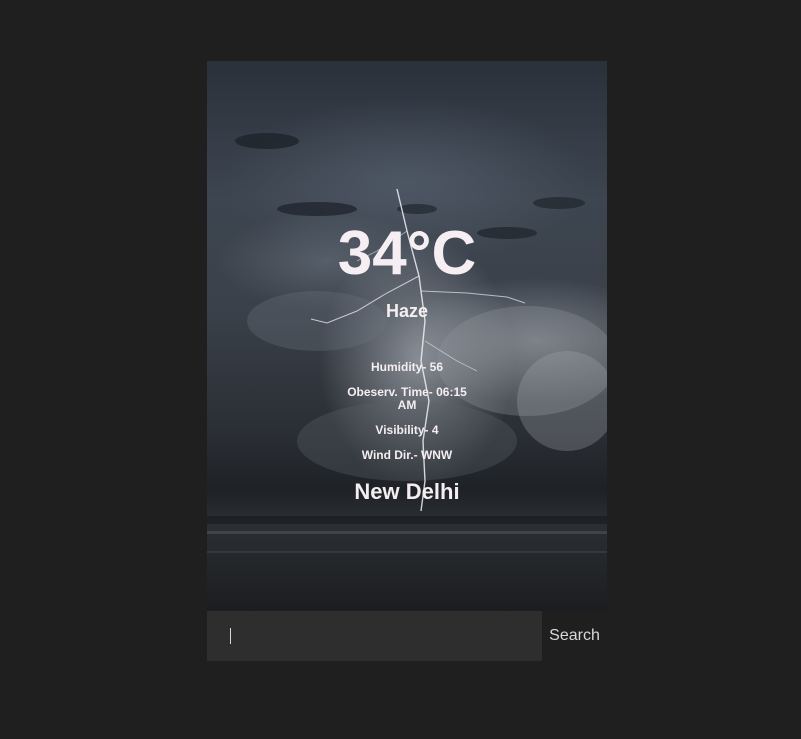 This screenshot has height=739, width=801. I want to click on visibility-detail: Visibility- 4, so click(407, 430).